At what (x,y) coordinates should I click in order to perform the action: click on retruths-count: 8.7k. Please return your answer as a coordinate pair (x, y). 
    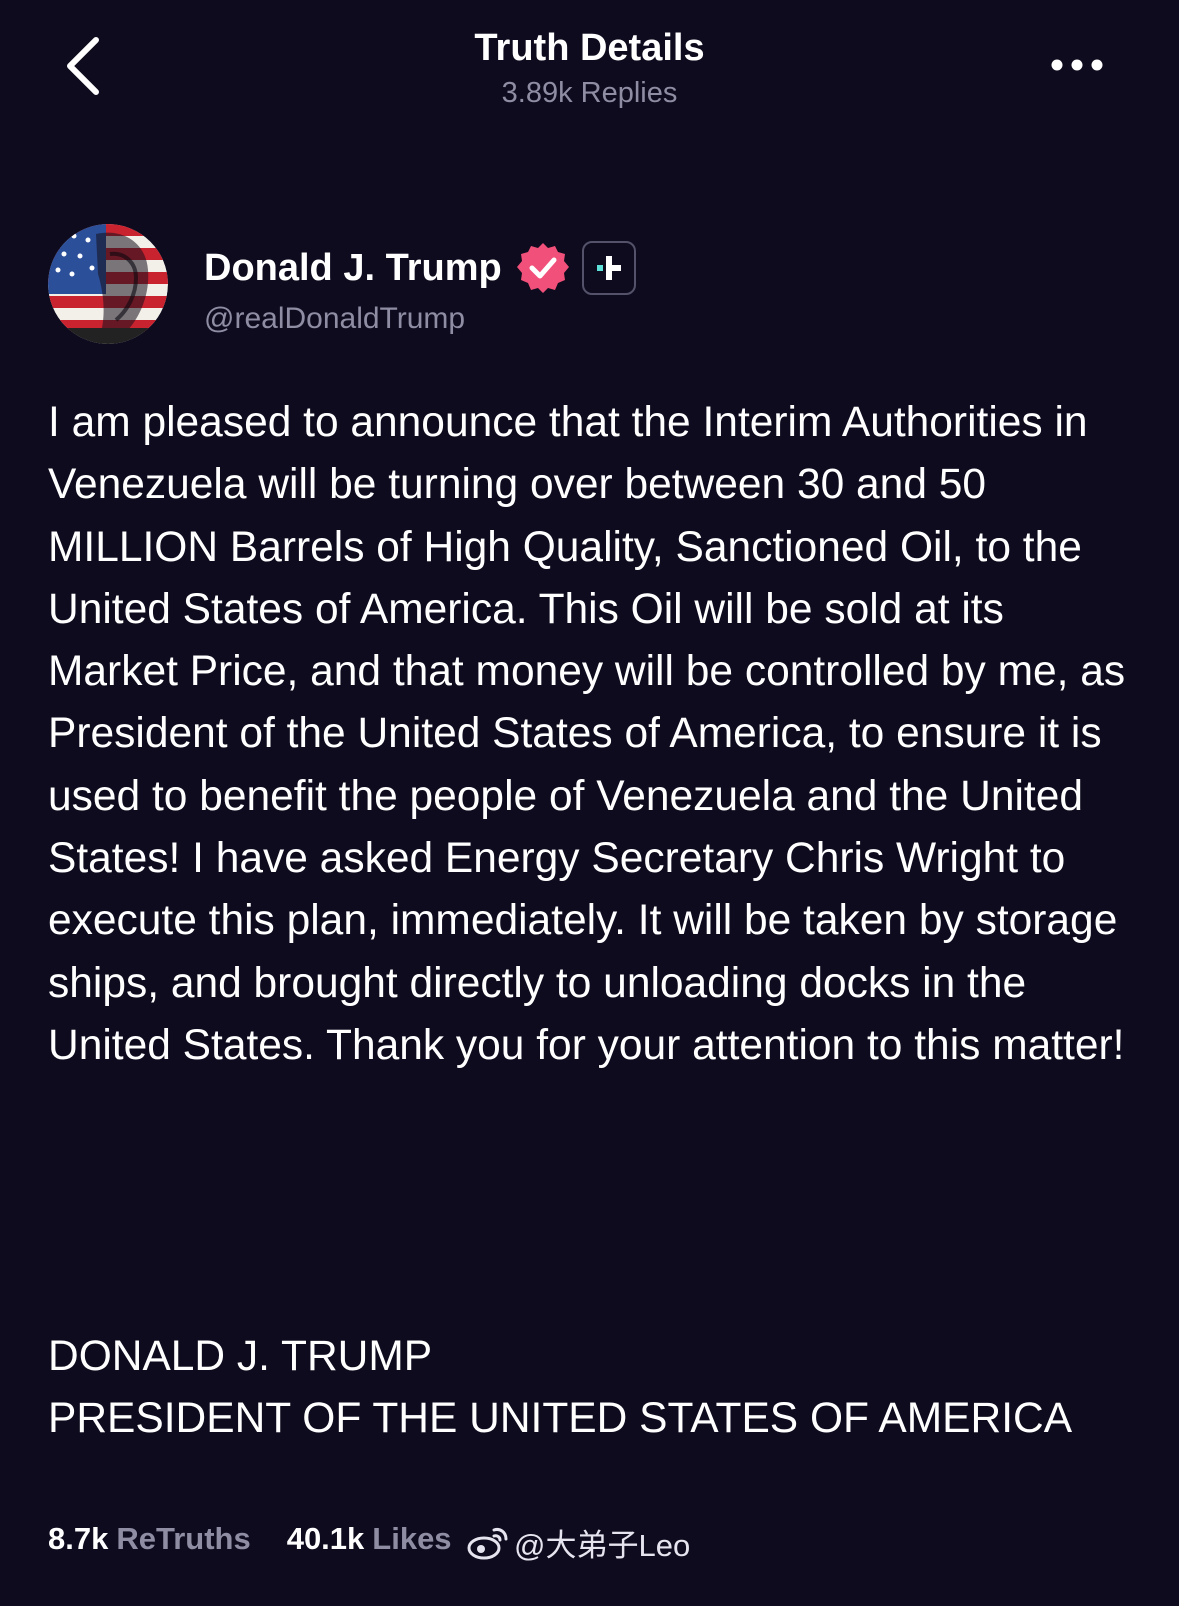
    Looking at the image, I should click on (78, 1538).